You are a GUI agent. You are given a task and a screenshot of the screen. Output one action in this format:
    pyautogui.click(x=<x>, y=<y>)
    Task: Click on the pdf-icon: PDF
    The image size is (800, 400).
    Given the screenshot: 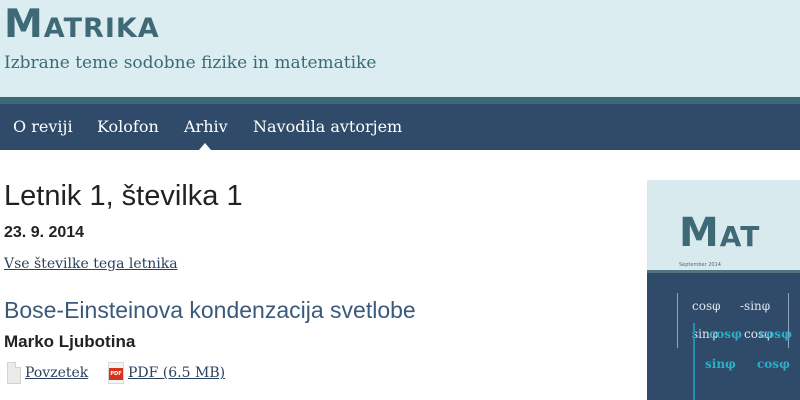 What is the action you would take?
    pyautogui.click(x=116, y=373)
    